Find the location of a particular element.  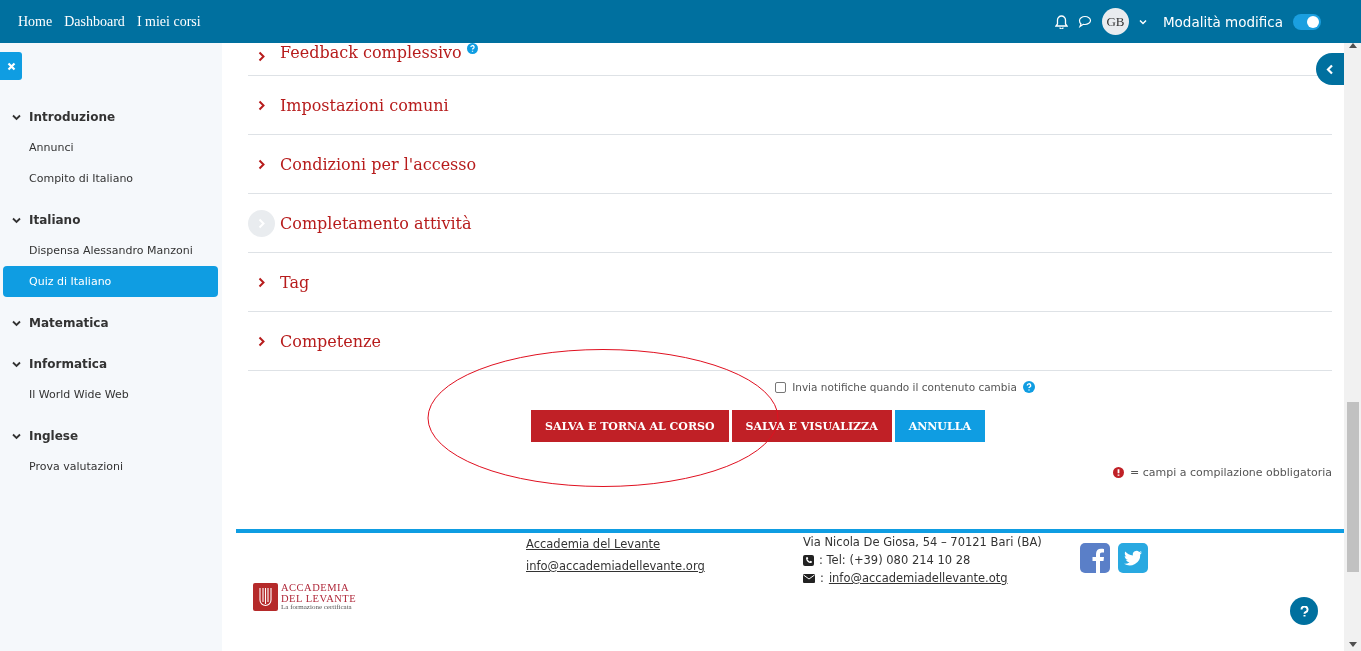

close-drawer-button is located at coordinates (11, 66).